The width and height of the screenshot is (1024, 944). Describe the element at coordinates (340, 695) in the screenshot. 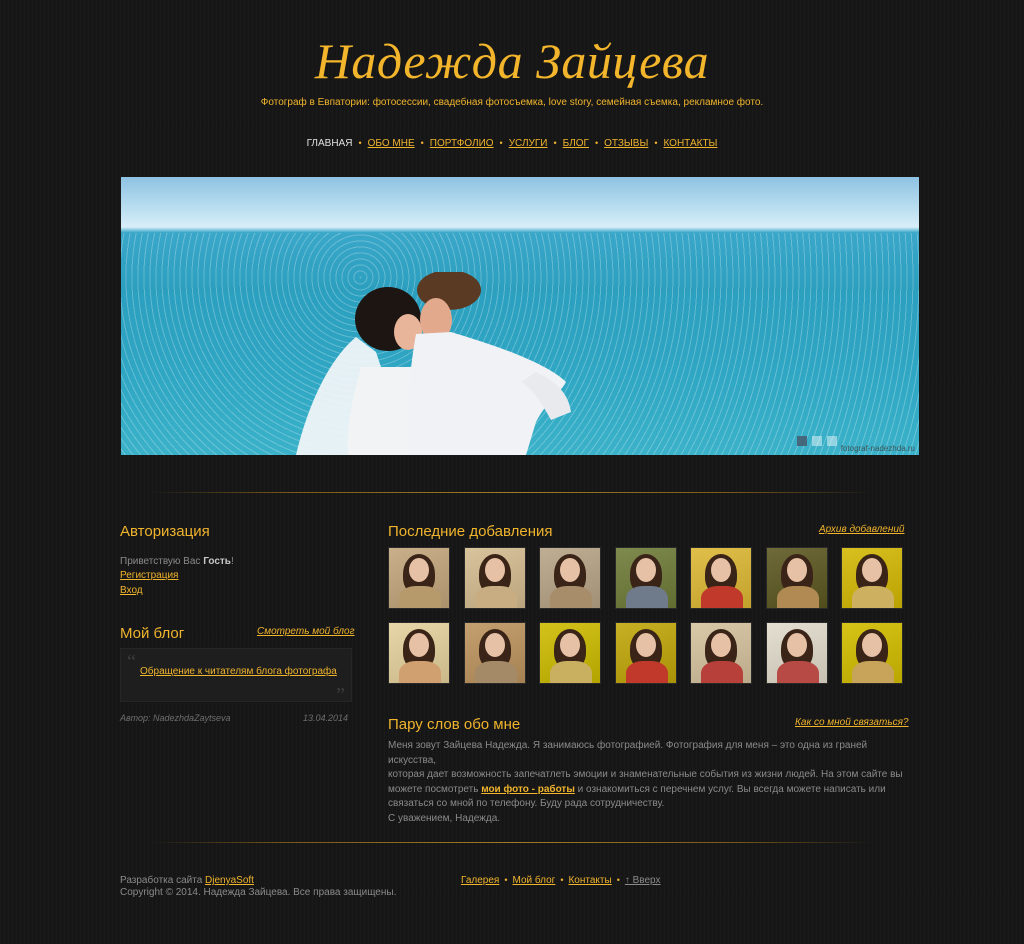

I see `close-quote-icon: ”` at that location.